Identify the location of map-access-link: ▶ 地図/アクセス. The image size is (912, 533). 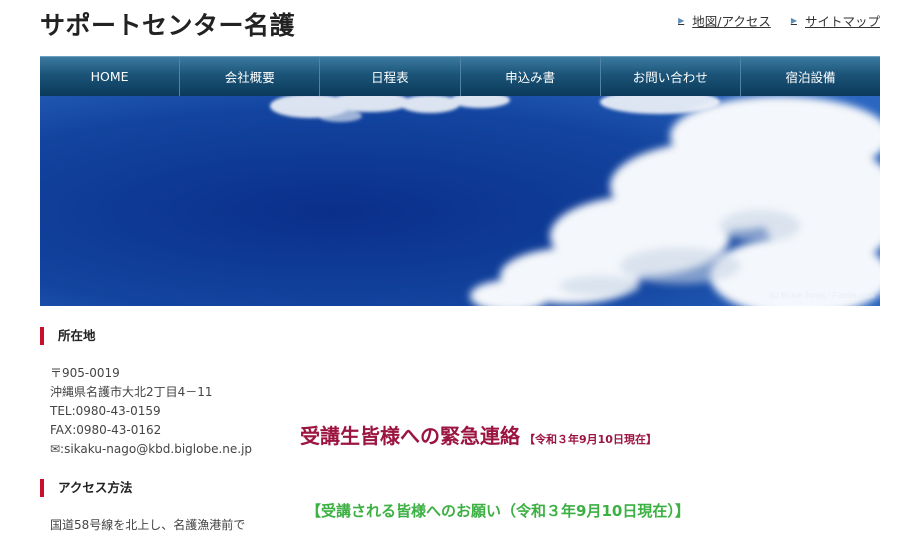
(724, 20).